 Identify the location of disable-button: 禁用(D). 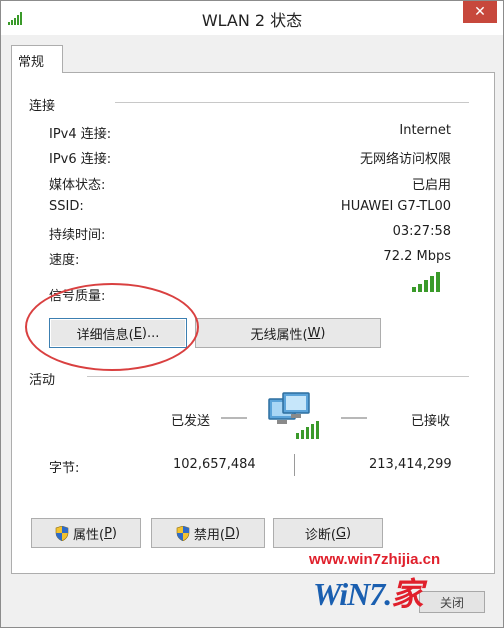
(208, 533).